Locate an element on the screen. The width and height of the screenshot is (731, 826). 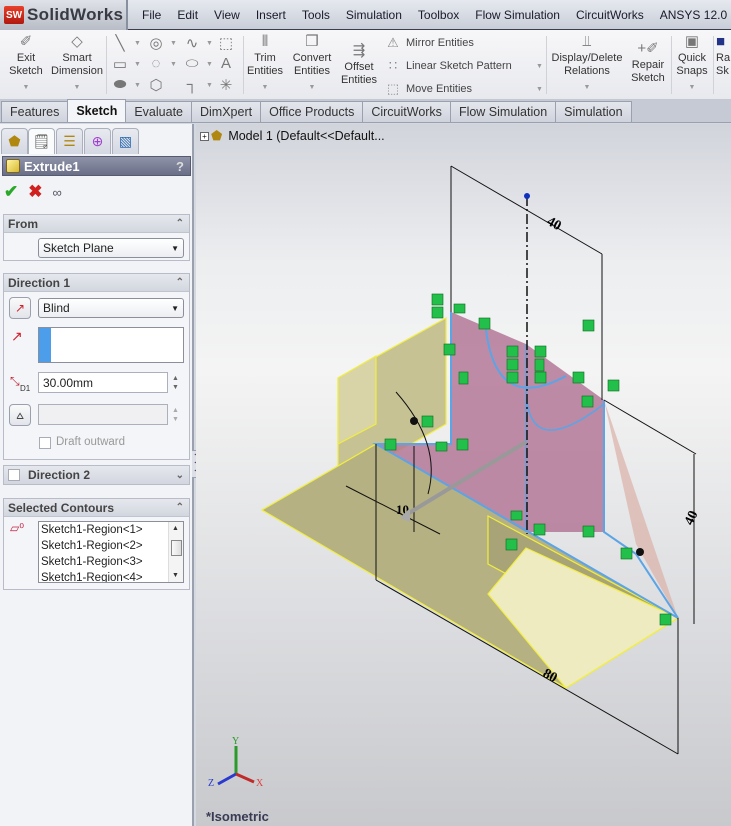
text-icon: A is located at coordinates (226, 63).